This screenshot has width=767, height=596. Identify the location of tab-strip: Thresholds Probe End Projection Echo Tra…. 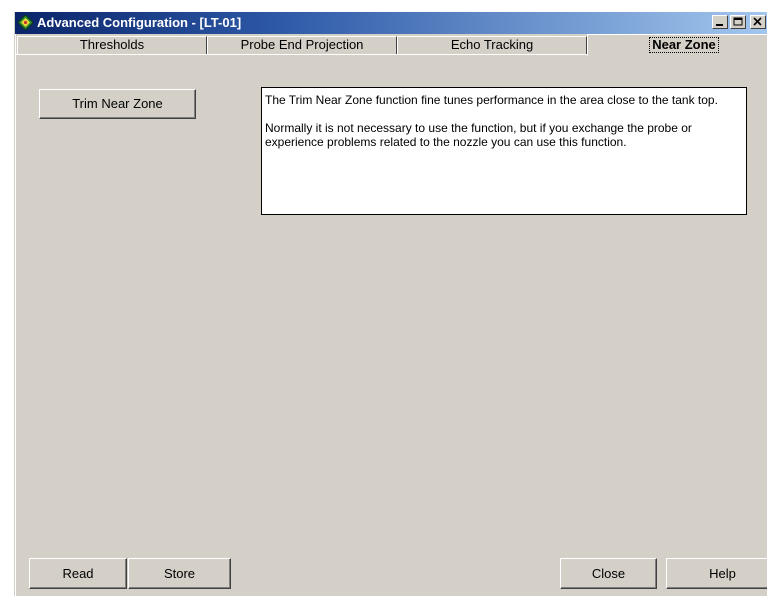
(391, 45).